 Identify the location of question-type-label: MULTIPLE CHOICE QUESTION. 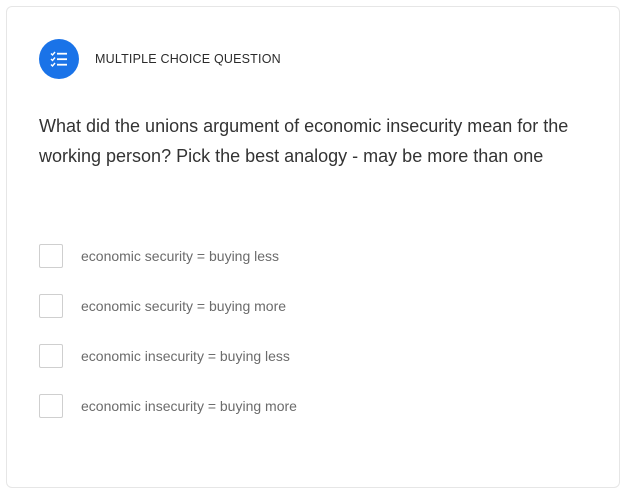
(188, 59).